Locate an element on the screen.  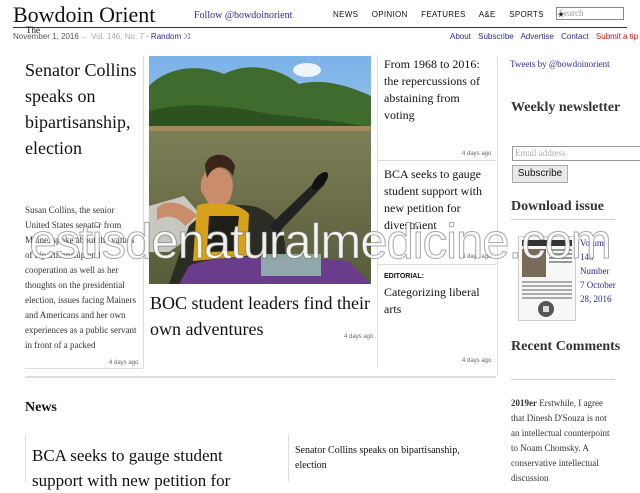
subscribe-link: Subscribe is located at coordinates (496, 36).